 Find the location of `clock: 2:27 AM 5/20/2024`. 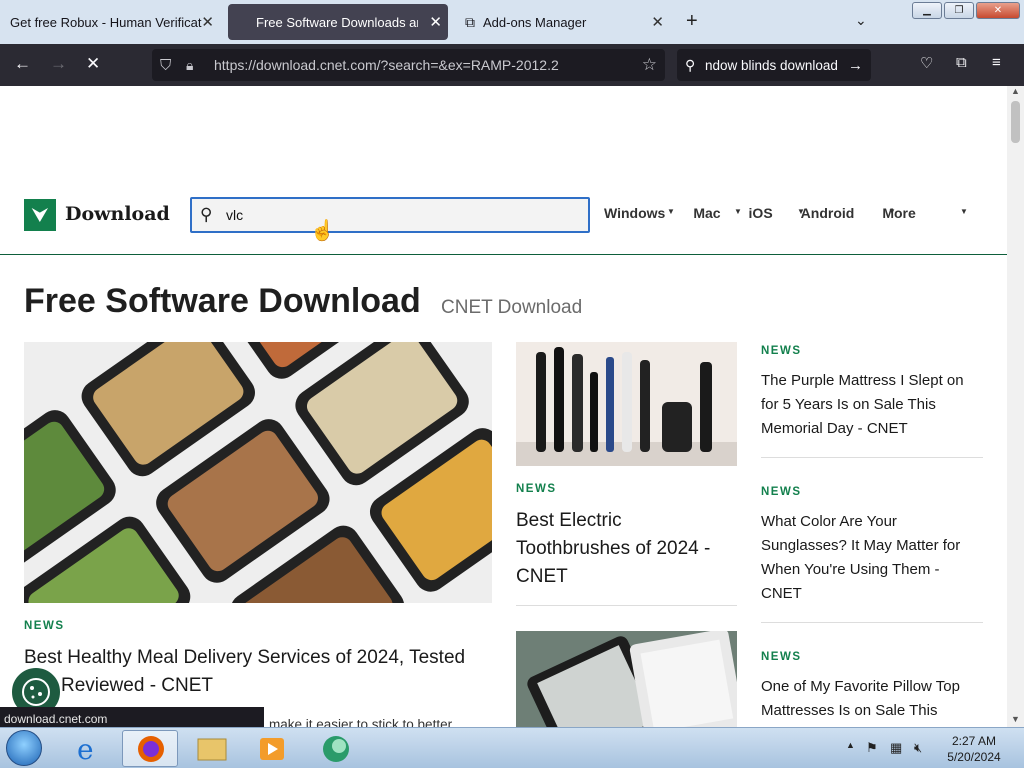

clock: 2:27 AM 5/20/2024 is located at coordinates (974, 749).